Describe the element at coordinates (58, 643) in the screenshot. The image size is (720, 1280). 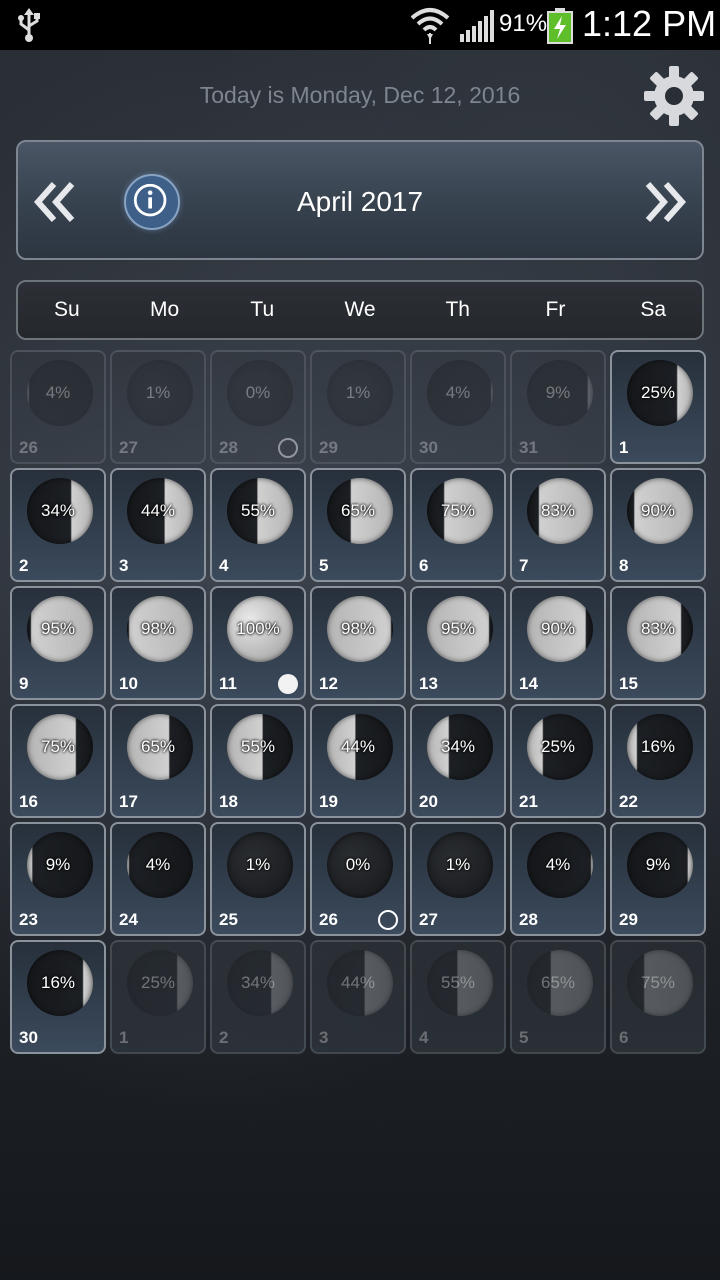
I see `day-cell: 95% 9` at that location.